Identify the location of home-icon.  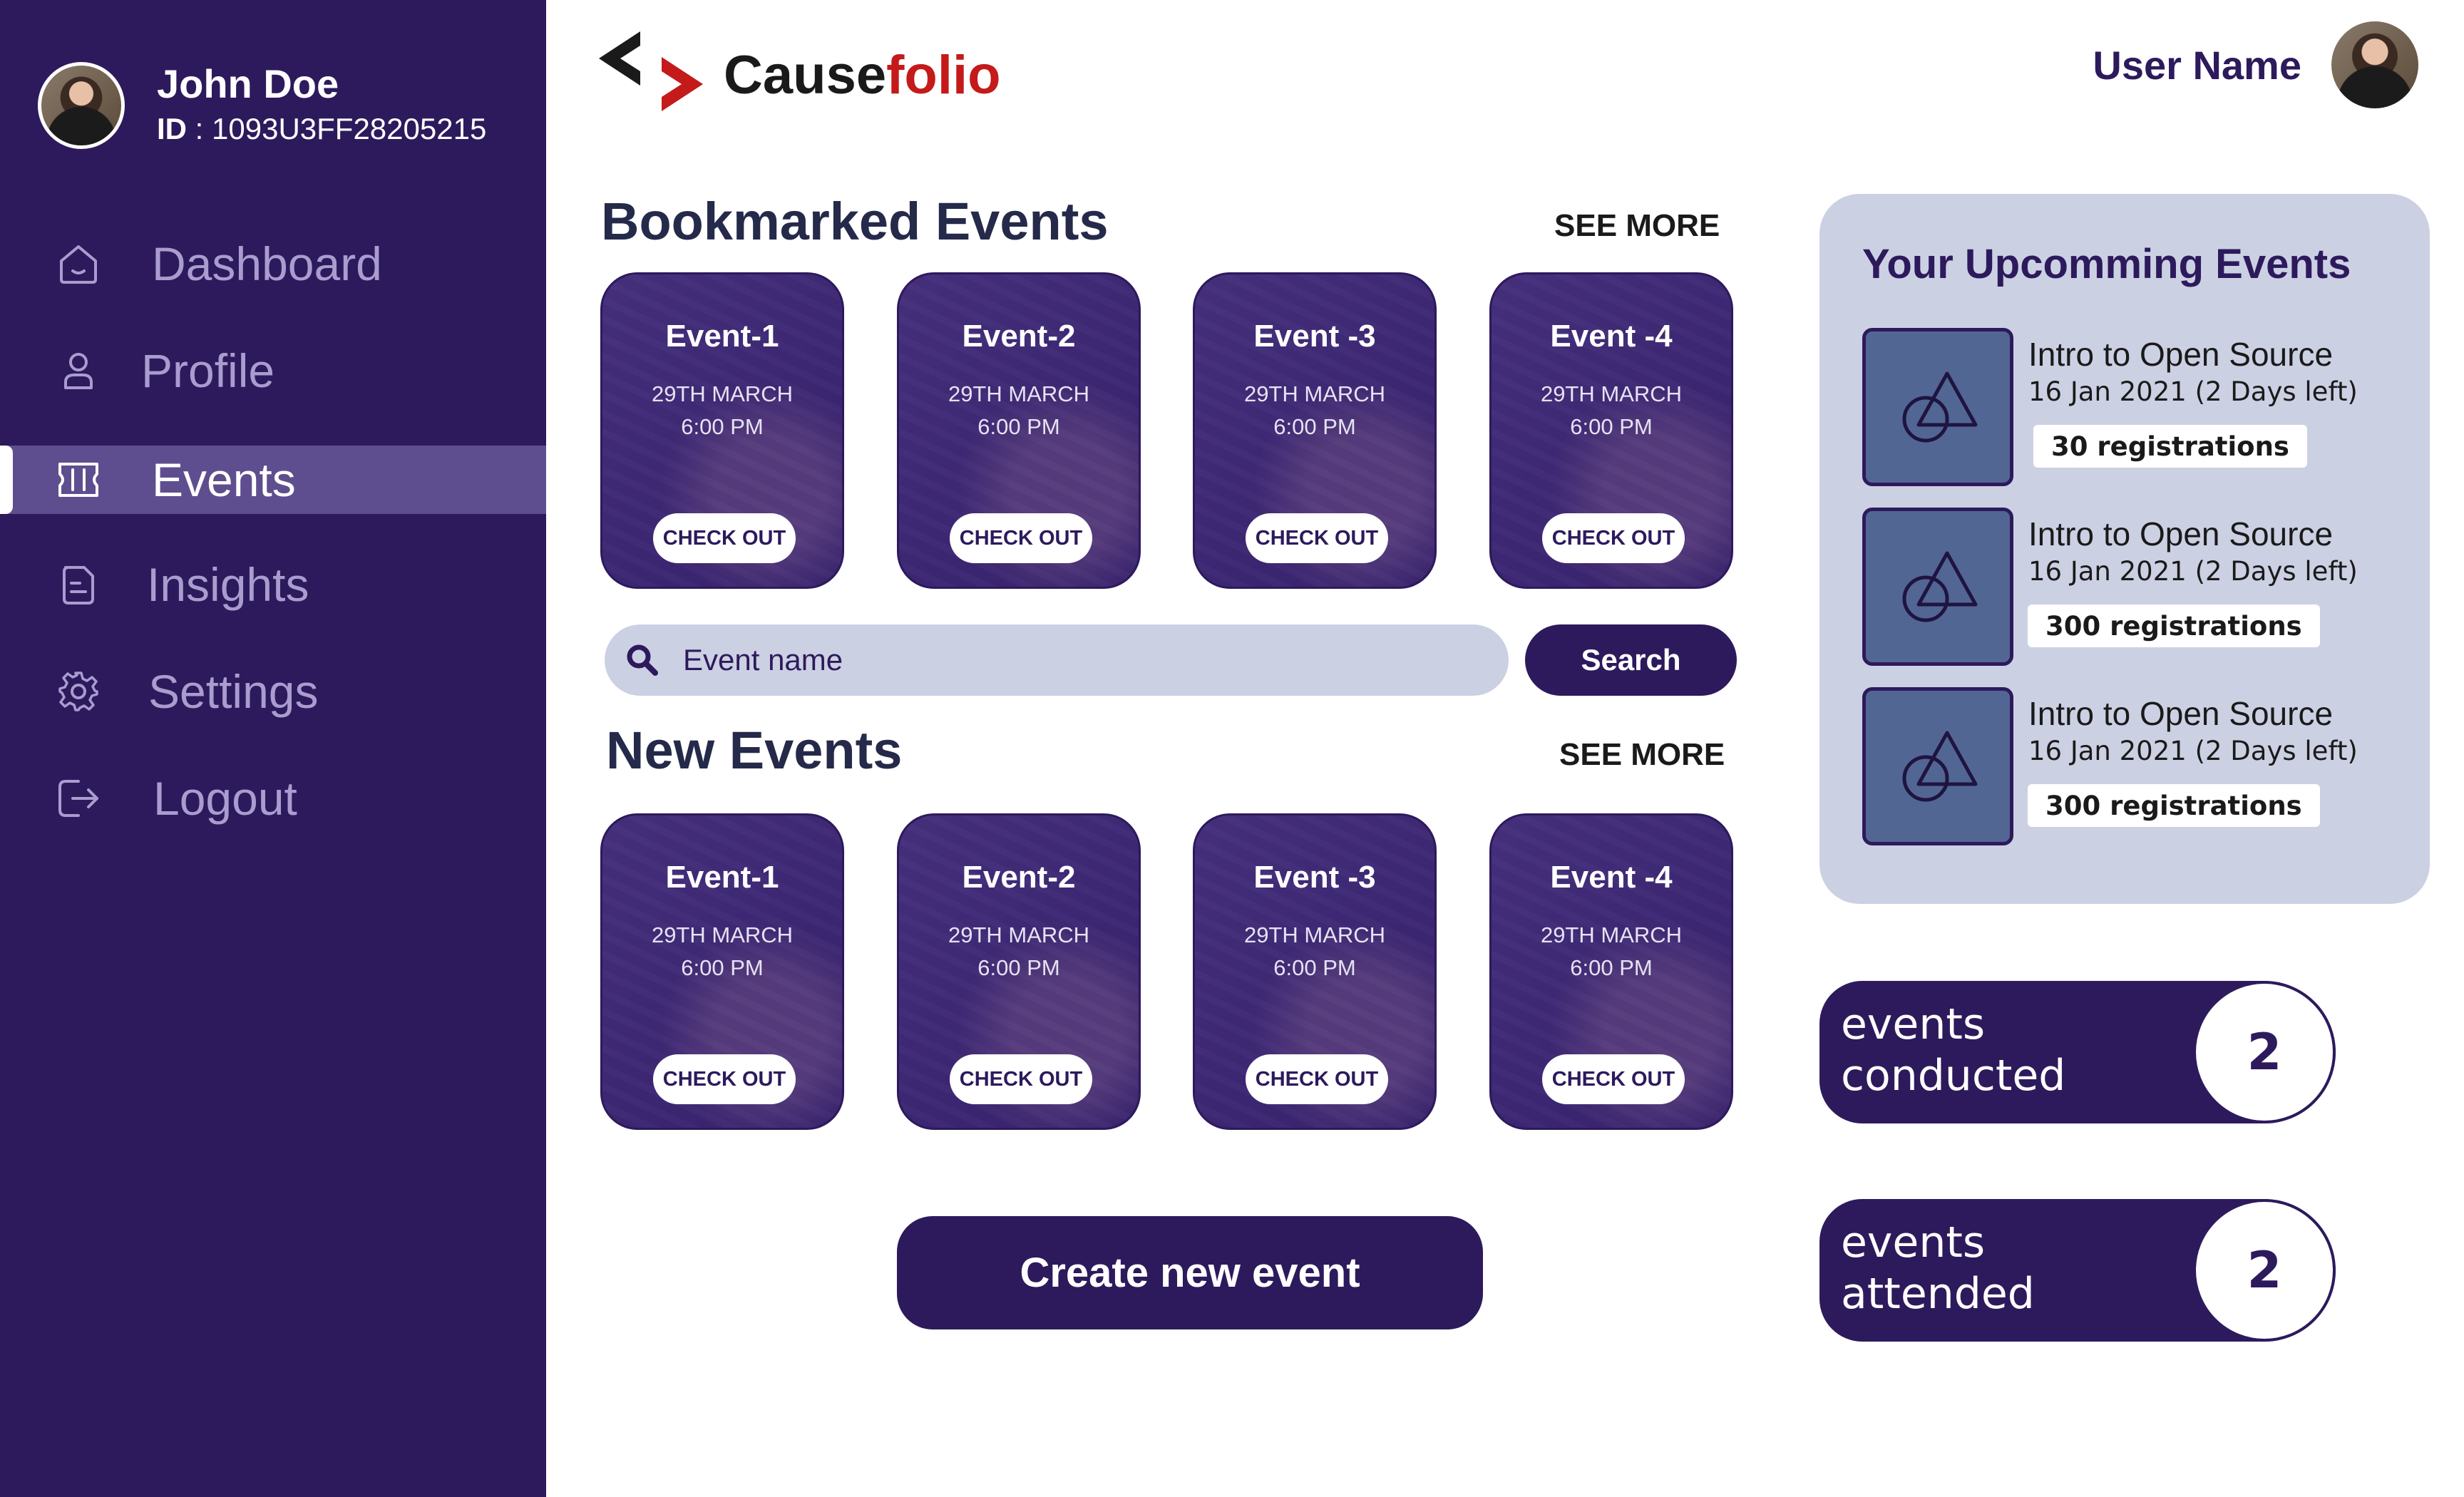
(78, 264).